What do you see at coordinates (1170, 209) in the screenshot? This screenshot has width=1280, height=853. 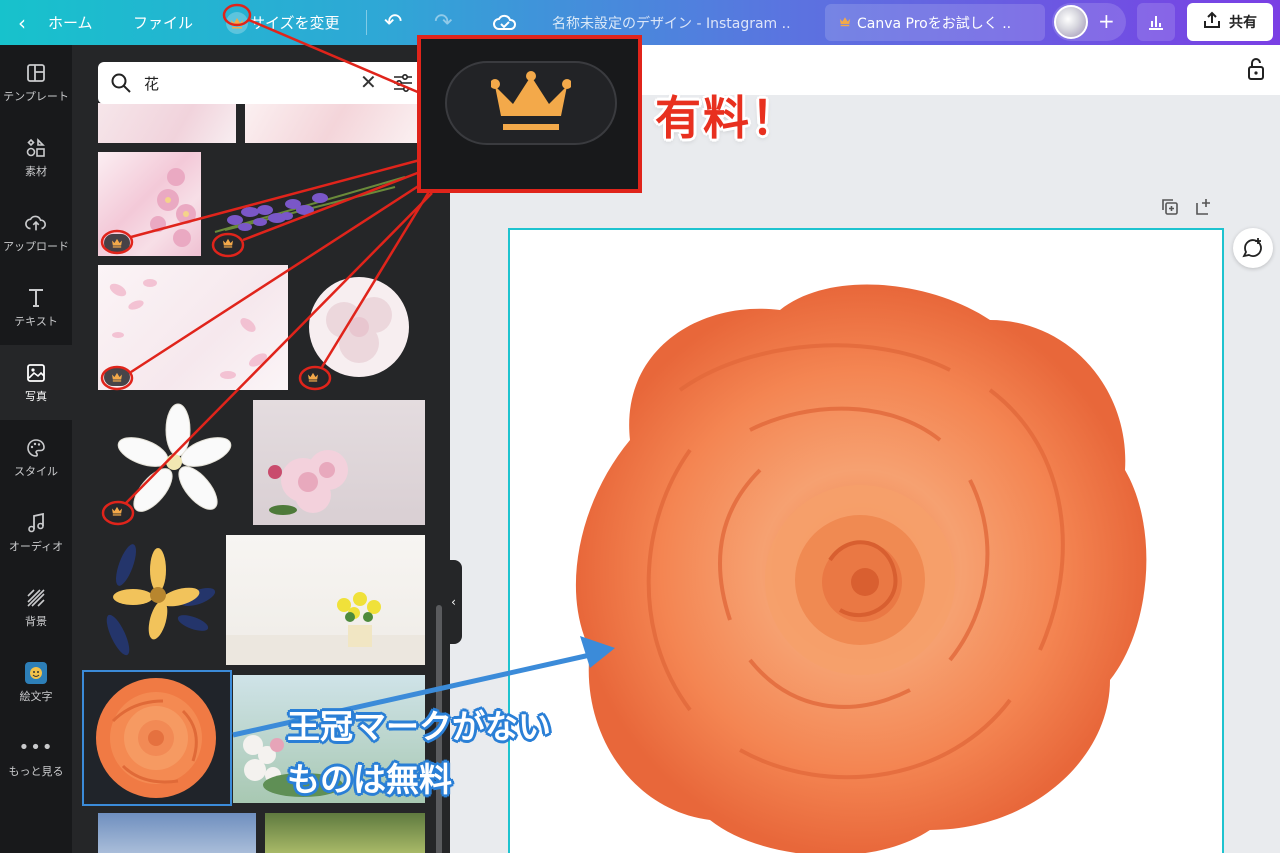 I see `duplicate-page-icon` at bounding box center [1170, 209].